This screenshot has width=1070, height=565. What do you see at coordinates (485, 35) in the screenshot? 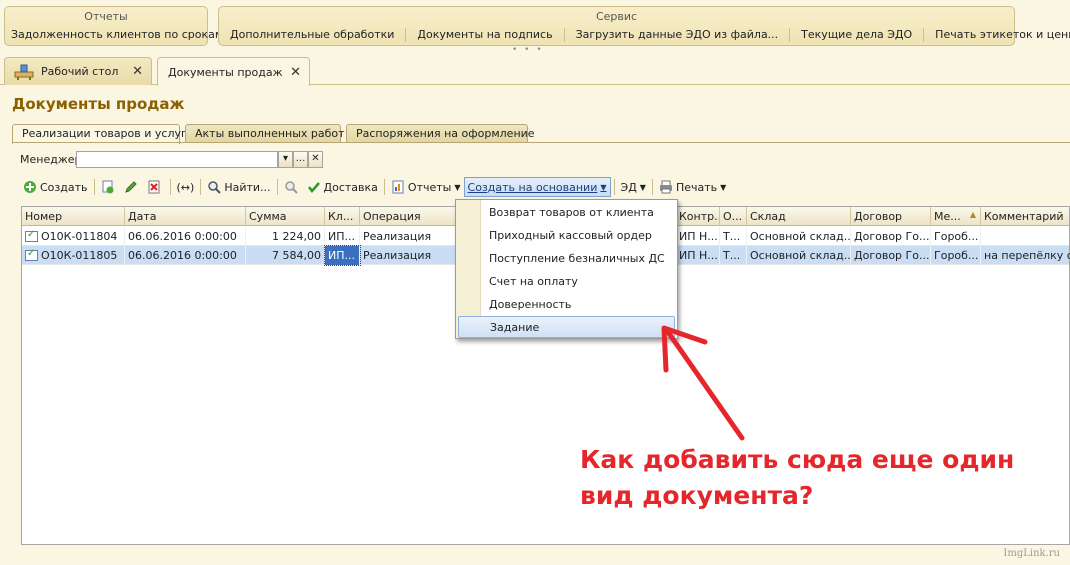
I see `service-docs-to-sign: Документы на подпись` at bounding box center [485, 35].